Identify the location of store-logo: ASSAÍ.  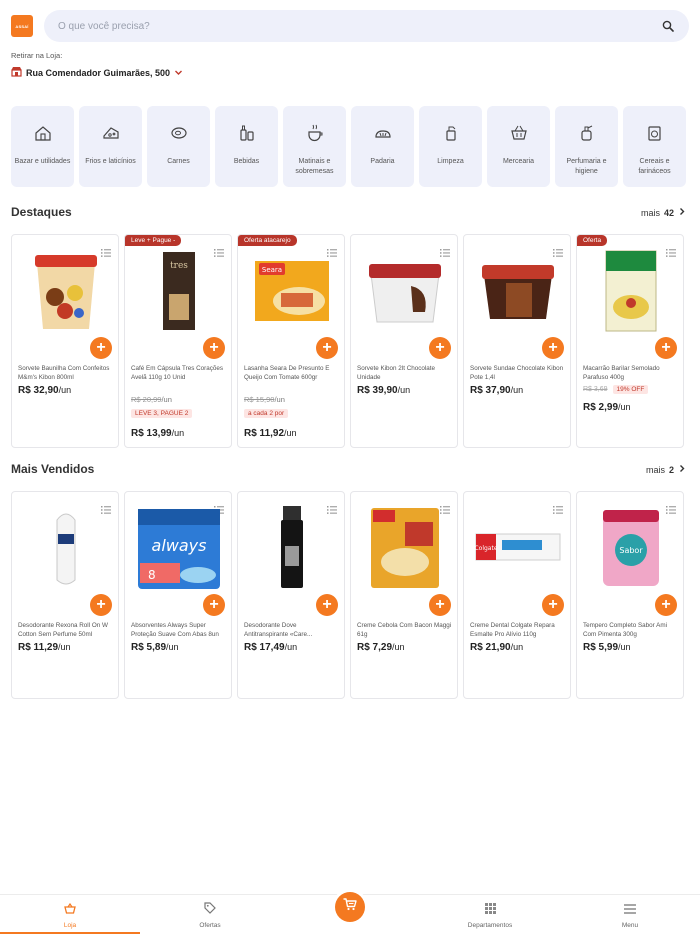
(22, 26).